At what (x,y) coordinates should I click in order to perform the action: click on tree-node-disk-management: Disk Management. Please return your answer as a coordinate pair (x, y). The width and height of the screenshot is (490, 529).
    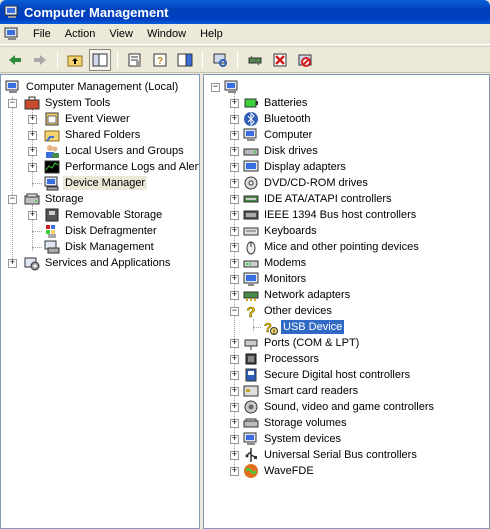
    Looking at the image, I should click on (100, 247).